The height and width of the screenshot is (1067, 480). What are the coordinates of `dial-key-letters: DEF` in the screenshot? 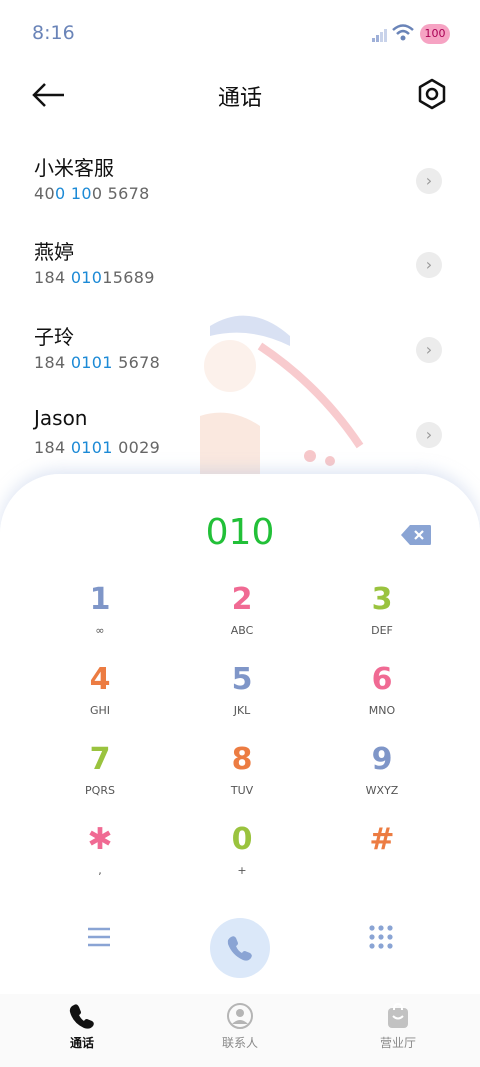 It's located at (382, 630).